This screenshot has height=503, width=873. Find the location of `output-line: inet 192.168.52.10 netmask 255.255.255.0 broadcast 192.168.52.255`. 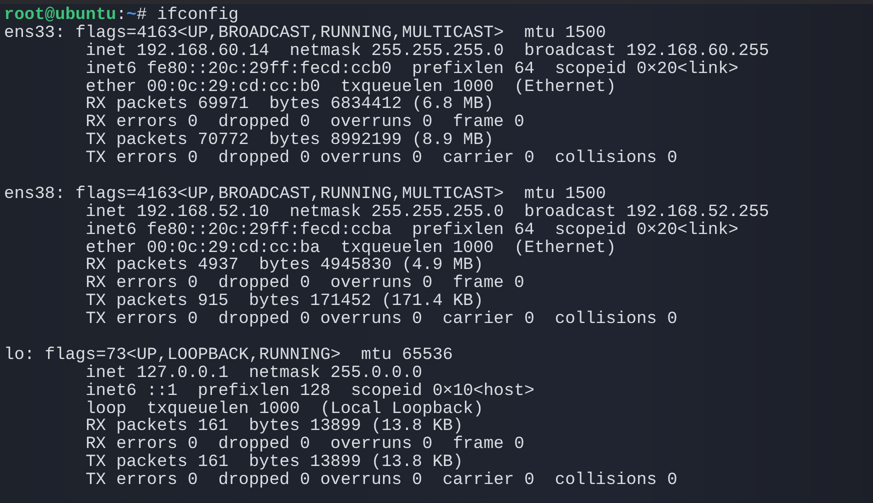

output-line: inet 192.168.52.10 netmask 255.255.255.0 broadcast 192.168.52.255 is located at coordinates (428, 213).